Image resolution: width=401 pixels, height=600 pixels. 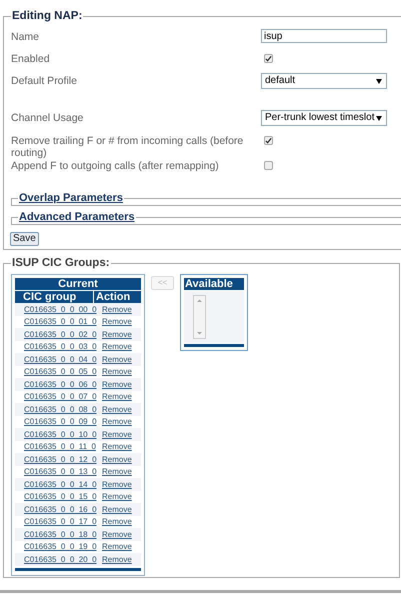 What do you see at coordinates (214, 284) in the screenshot?
I see `table-title: Available` at bounding box center [214, 284].